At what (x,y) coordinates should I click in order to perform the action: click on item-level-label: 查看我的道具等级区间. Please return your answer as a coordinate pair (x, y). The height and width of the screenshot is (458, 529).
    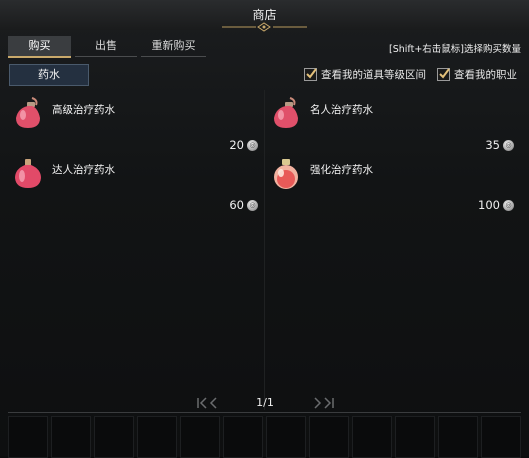
    Looking at the image, I should click on (373, 74).